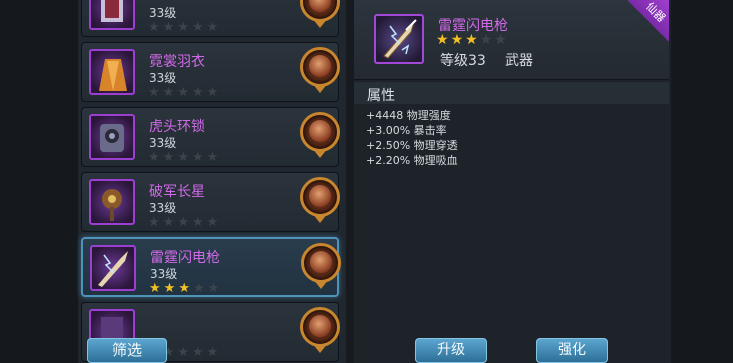 Image resolution: width=733 pixels, height=363 pixels. Describe the element at coordinates (177, 192) in the screenshot. I see `item-name: 破军长星` at that location.